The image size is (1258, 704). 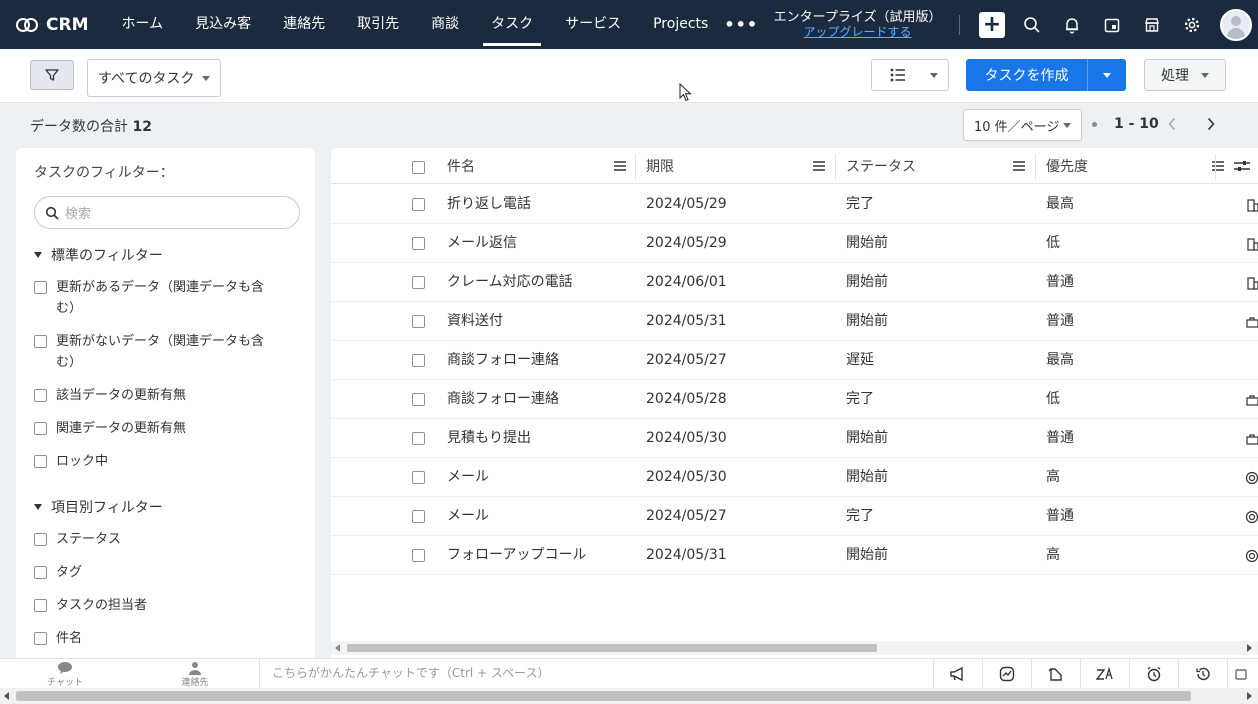 I want to click on quick-create-button: +, so click(x=992, y=24).